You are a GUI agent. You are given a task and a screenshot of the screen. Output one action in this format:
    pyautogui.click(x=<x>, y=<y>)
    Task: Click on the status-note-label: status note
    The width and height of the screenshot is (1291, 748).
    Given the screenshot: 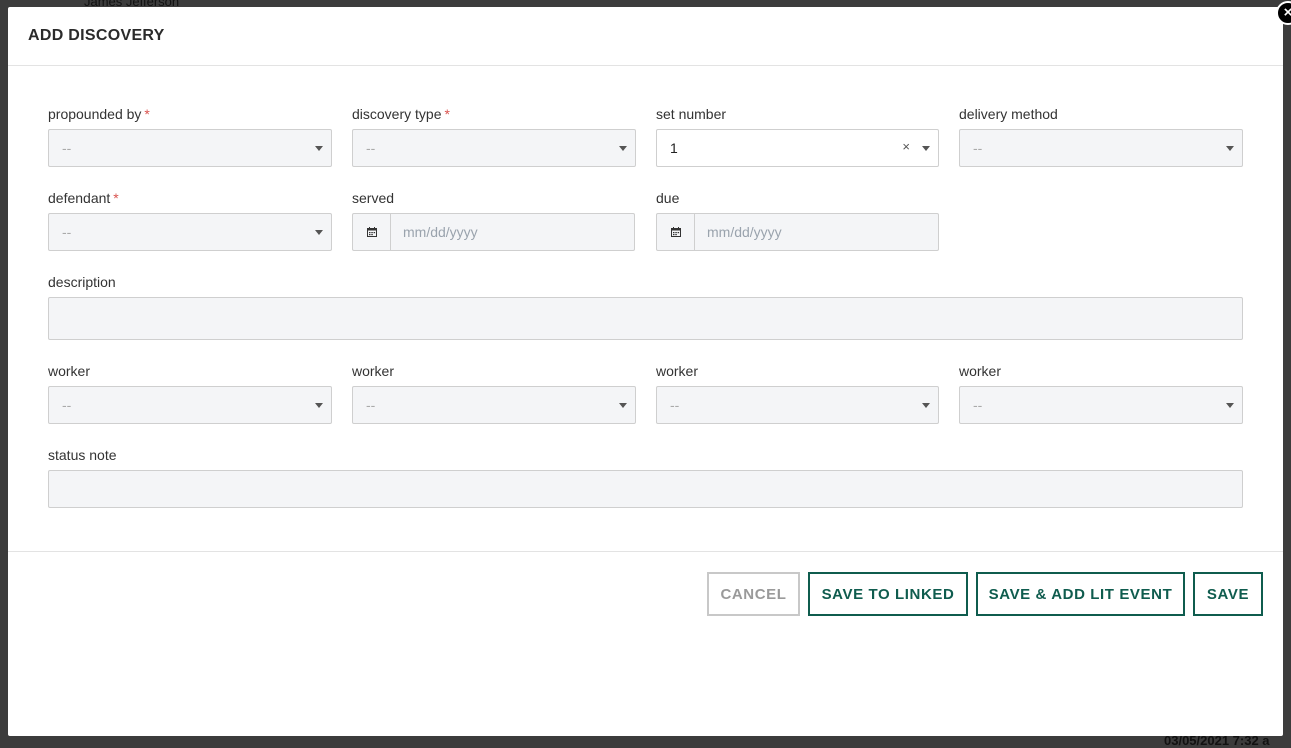 What is the action you would take?
    pyautogui.click(x=82, y=455)
    